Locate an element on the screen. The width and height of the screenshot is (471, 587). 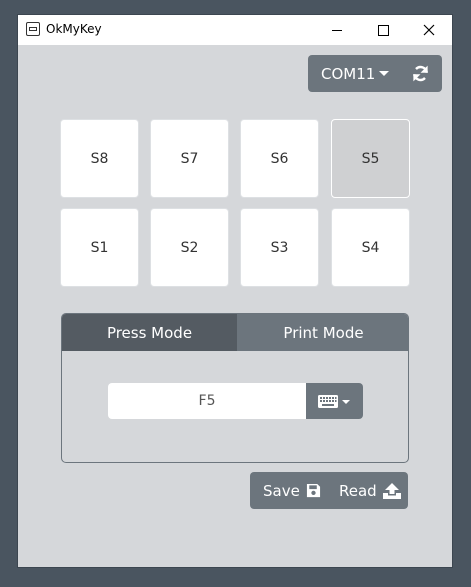
read-button: Read is located at coordinates (370, 490).